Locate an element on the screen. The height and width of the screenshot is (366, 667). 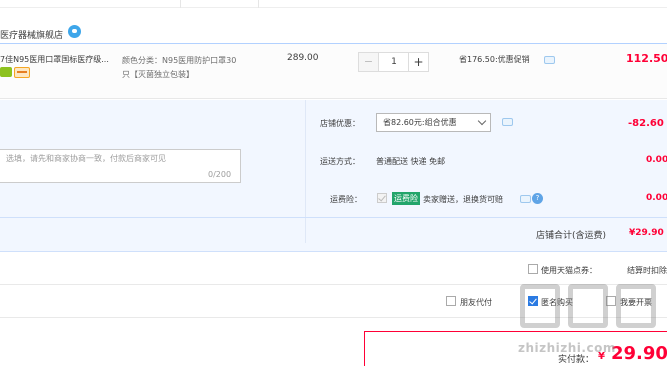
insurance-amount: 0.00 is located at coordinates (656, 198).